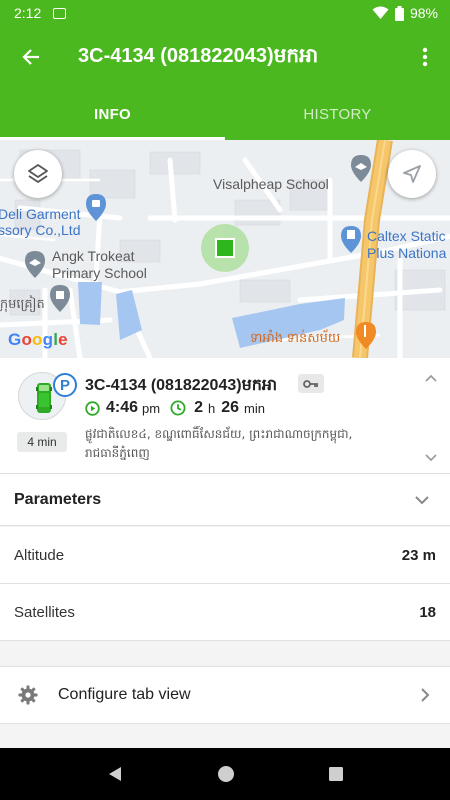 Image resolution: width=450 pixels, height=800 pixels. Describe the element at coordinates (254, 408) in the screenshot. I see `duration-minutes-unit: min` at that location.